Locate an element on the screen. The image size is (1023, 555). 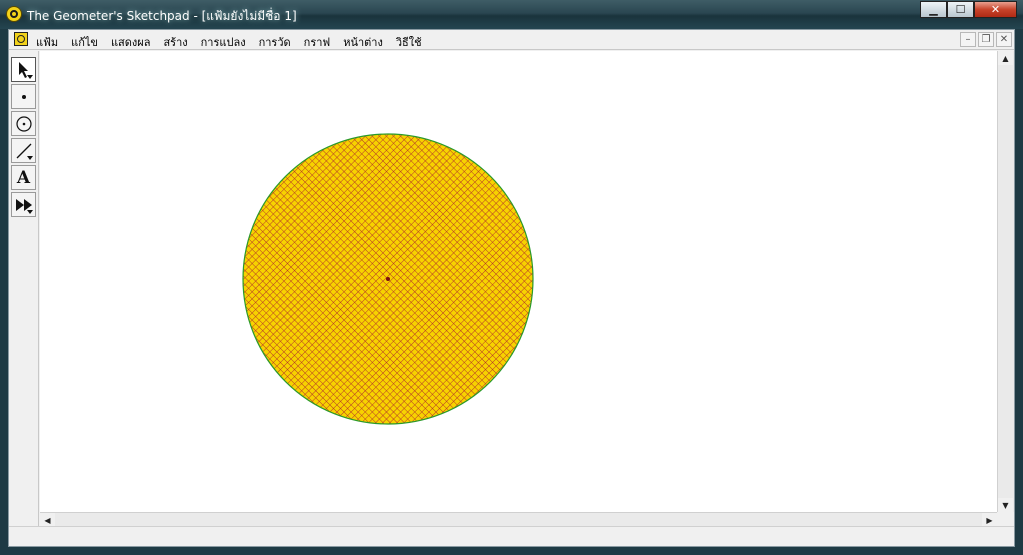
toolbox: A is located at coordinates (24, 288).